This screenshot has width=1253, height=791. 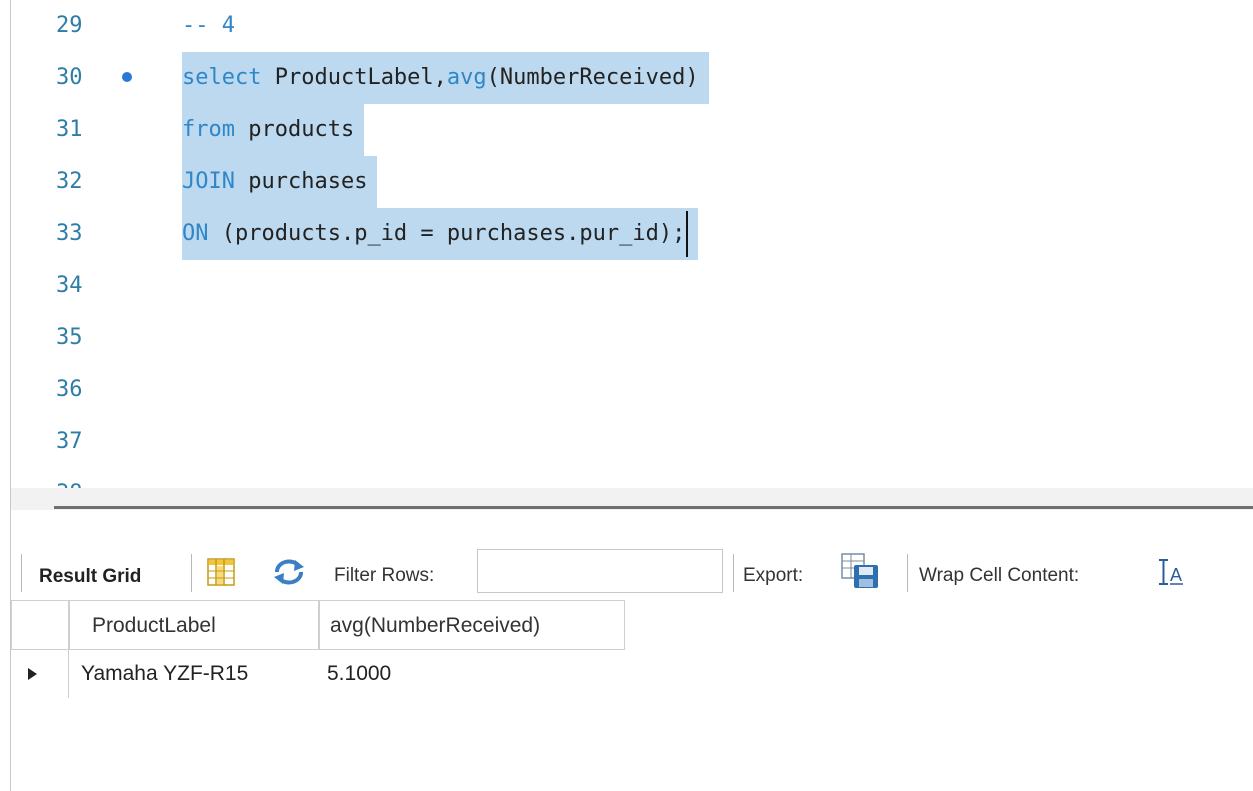 I want to click on line-number: 32, so click(x=69, y=181).